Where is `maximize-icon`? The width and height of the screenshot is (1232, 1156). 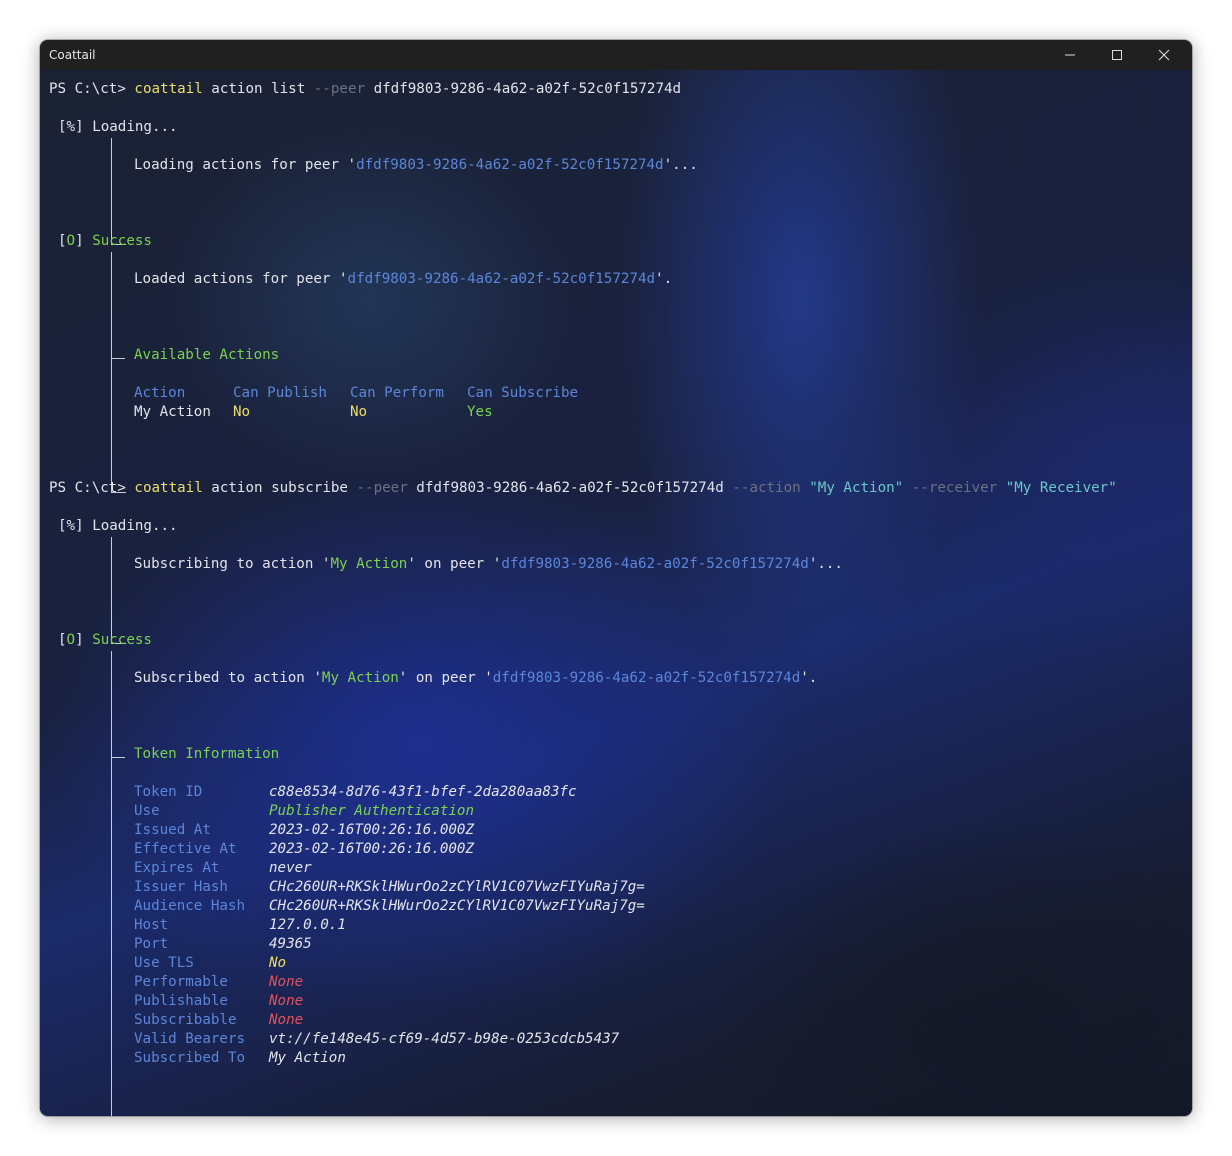
maximize-icon is located at coordinates (1117, 55).